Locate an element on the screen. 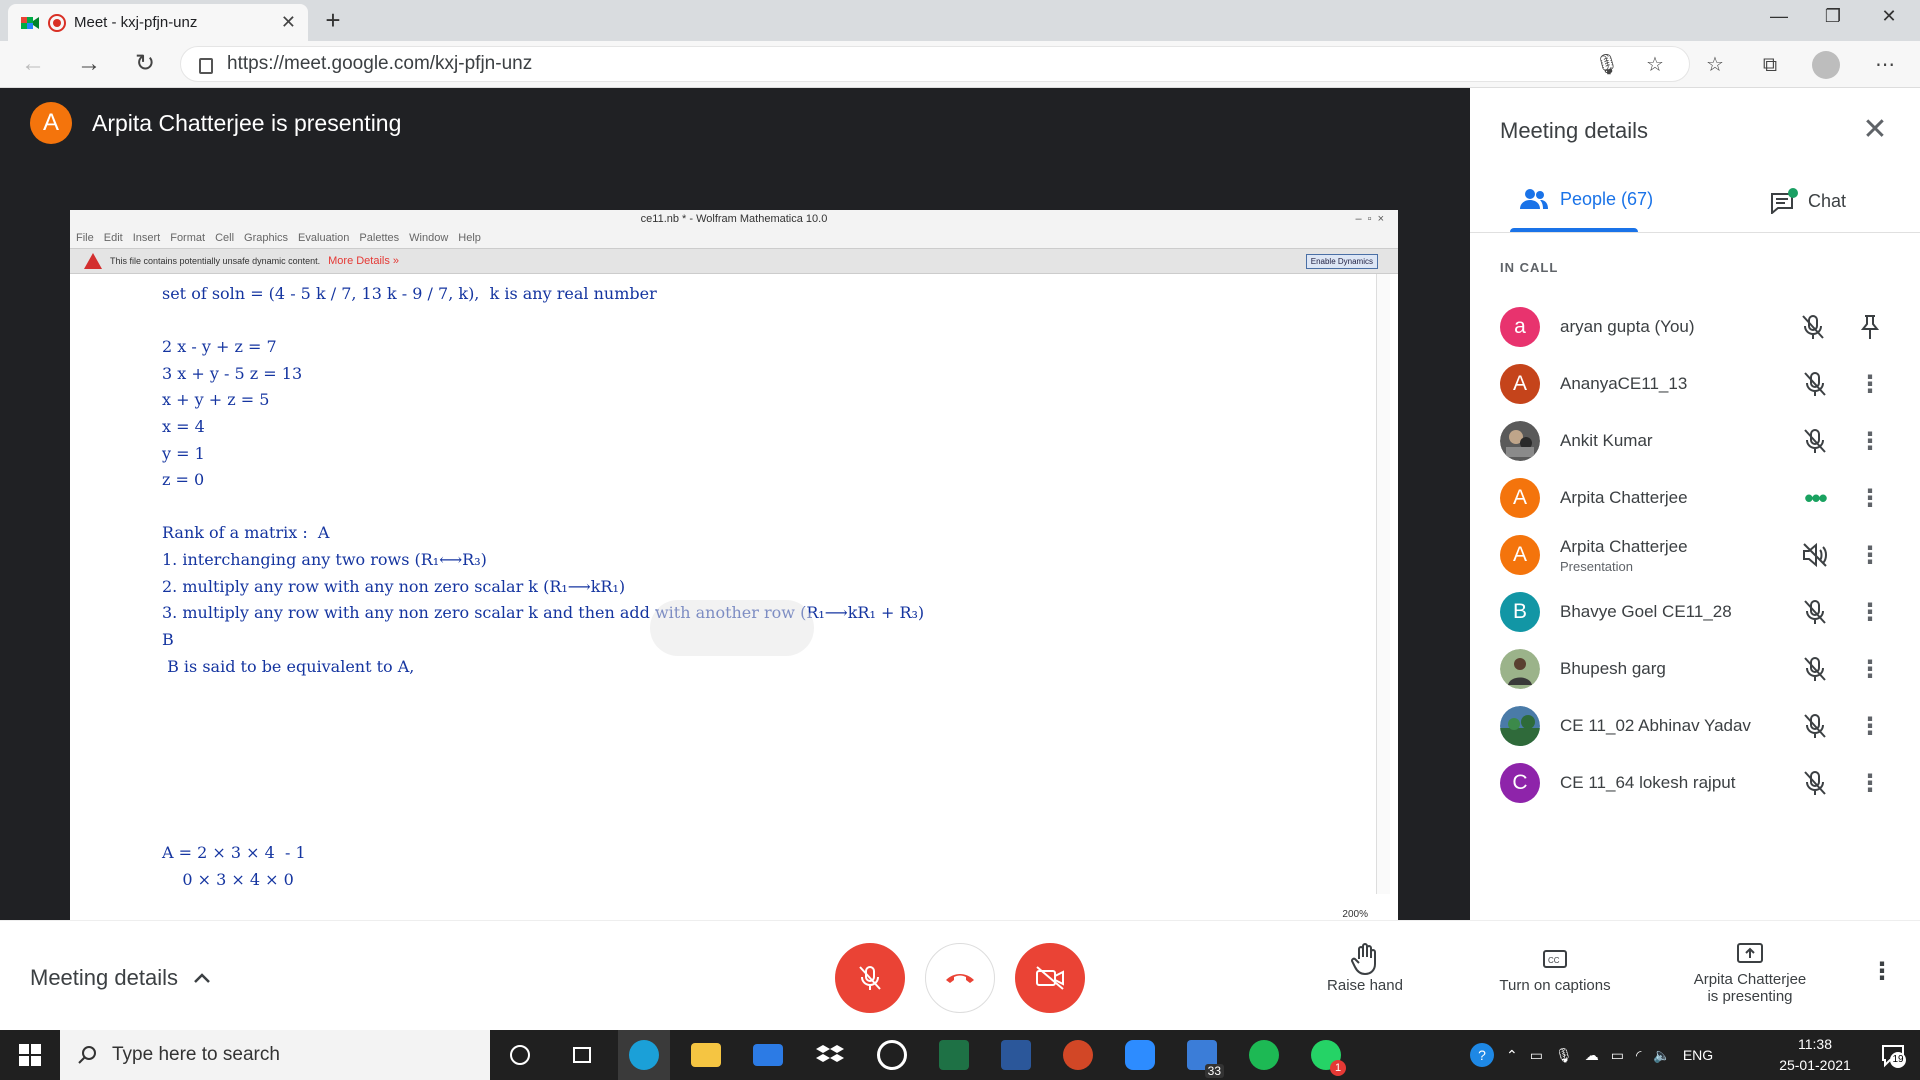 This screenshot has width=1920, height=1080. leave-call-button is located at coordinates (960, 978).